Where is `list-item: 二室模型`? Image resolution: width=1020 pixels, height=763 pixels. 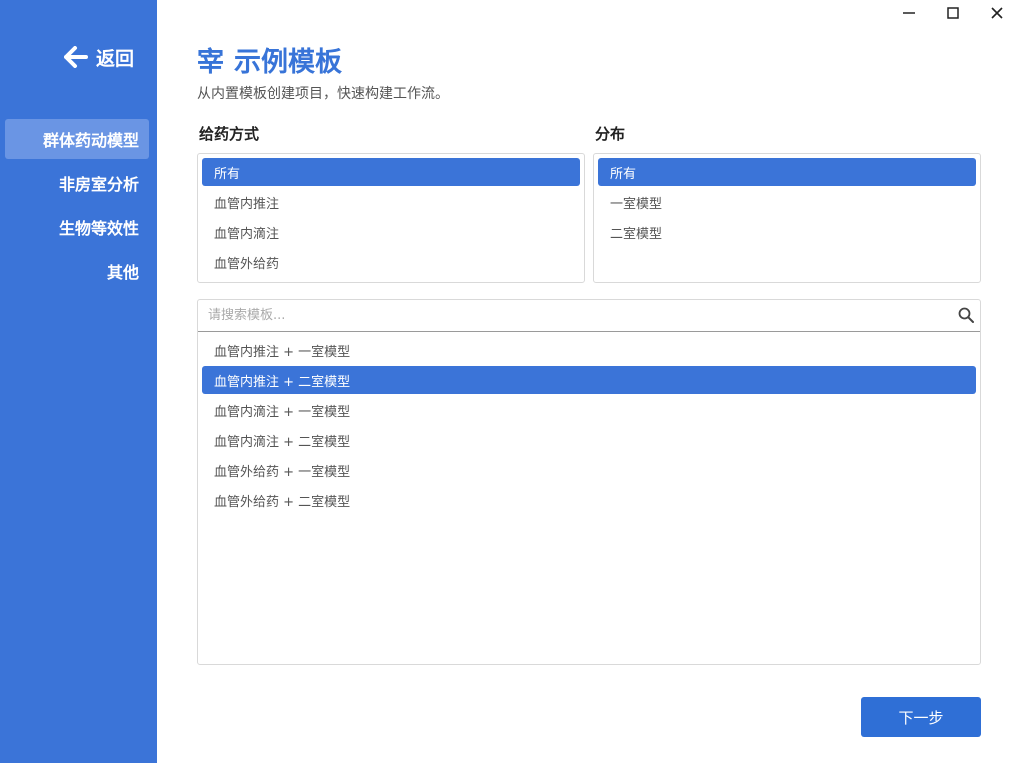
list-item: 二室模型 is located at coordinates (787, 232).